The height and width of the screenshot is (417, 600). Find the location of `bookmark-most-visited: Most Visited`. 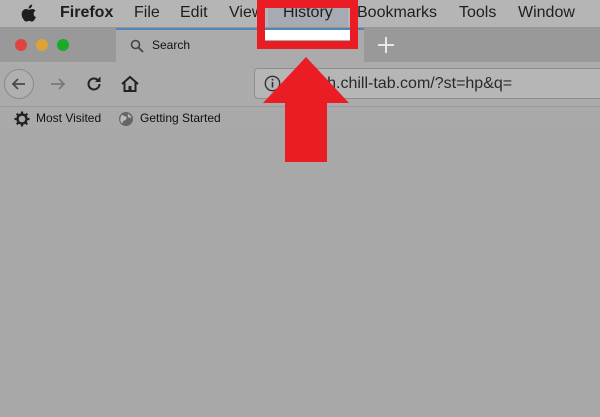

bookmark-most-visited: Most Visited is located at coordinates (64, 119).